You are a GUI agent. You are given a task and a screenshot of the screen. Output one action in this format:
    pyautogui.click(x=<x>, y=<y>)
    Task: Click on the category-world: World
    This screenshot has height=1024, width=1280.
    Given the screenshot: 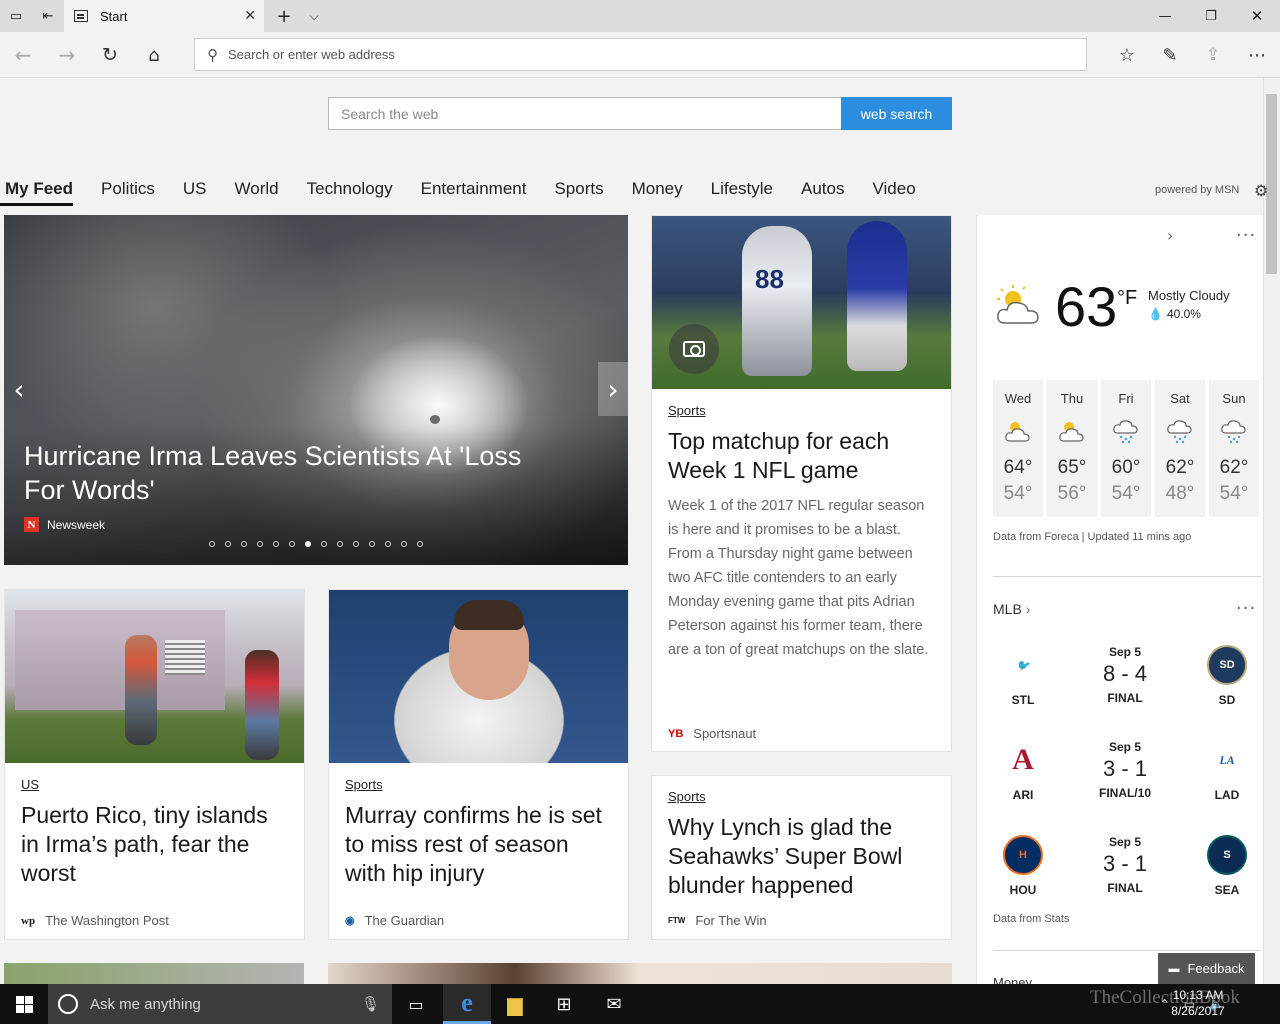 What is the action you would take?
    pyautogui.click(x=257, y=191)
    